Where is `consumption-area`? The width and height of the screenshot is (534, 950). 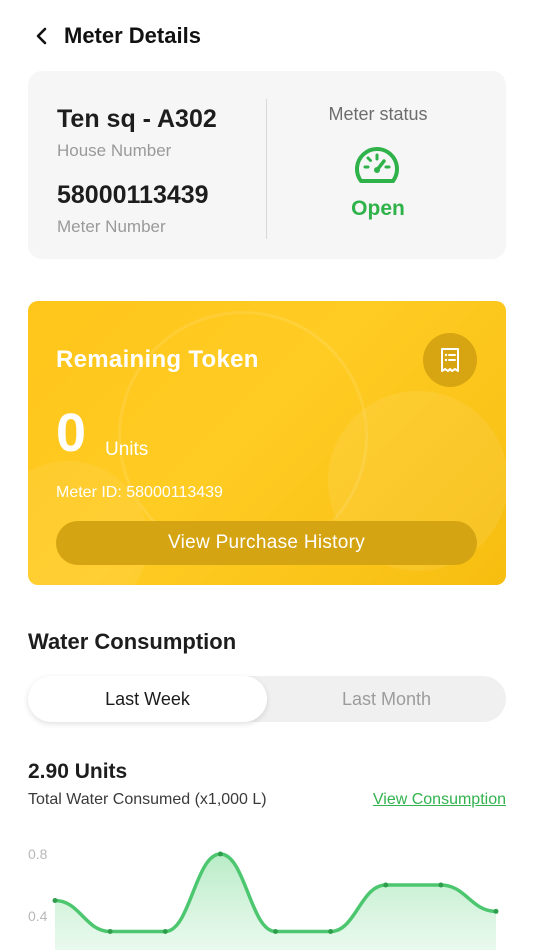 consumption-area is located at coordinates (275, 902).